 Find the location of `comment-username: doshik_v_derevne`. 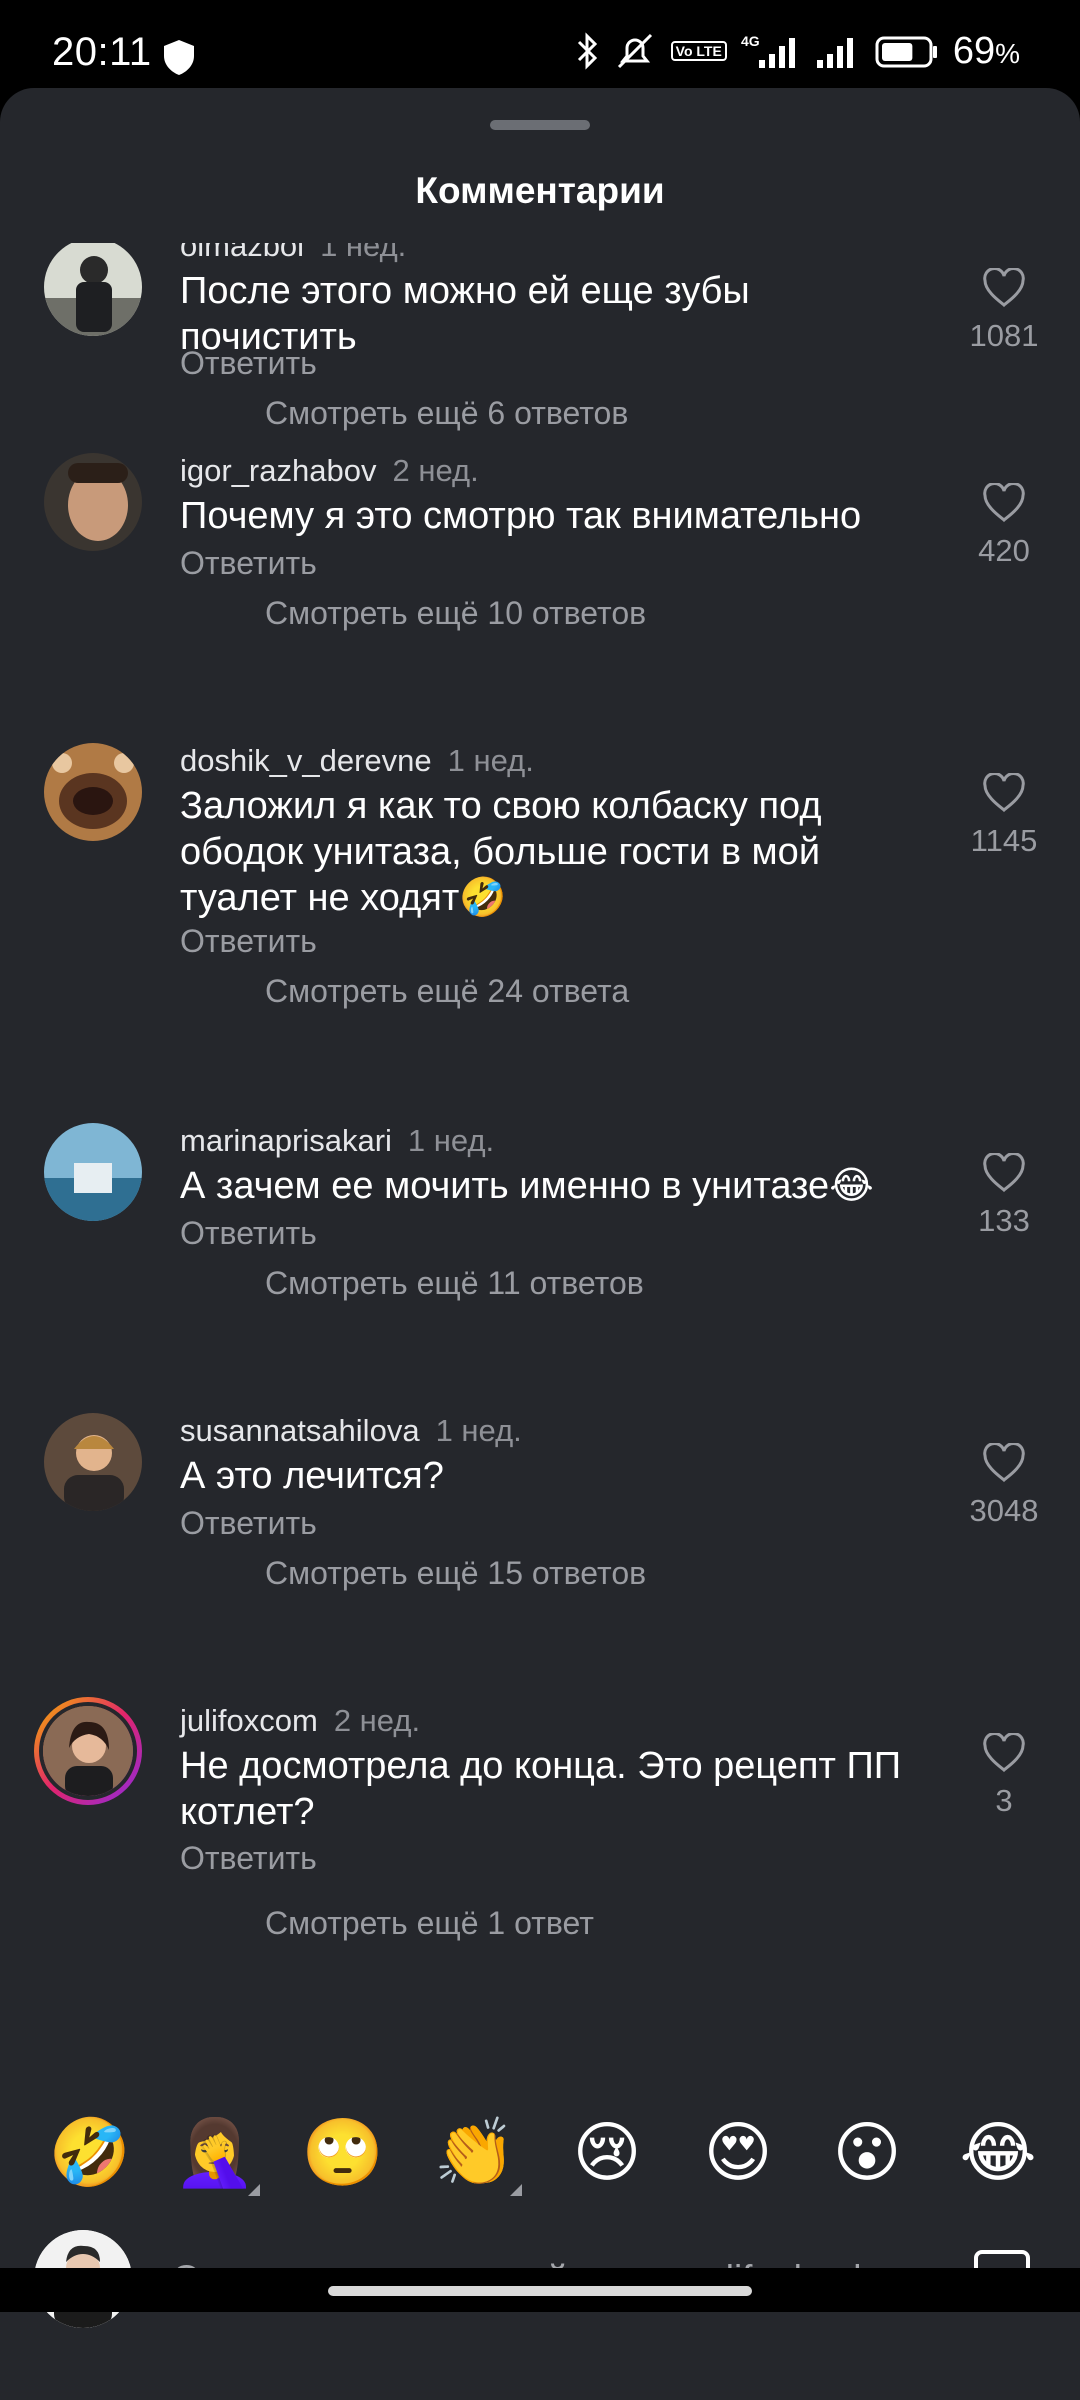

comment-username: doshik_v_derevne is located at coordinates (306, 760).